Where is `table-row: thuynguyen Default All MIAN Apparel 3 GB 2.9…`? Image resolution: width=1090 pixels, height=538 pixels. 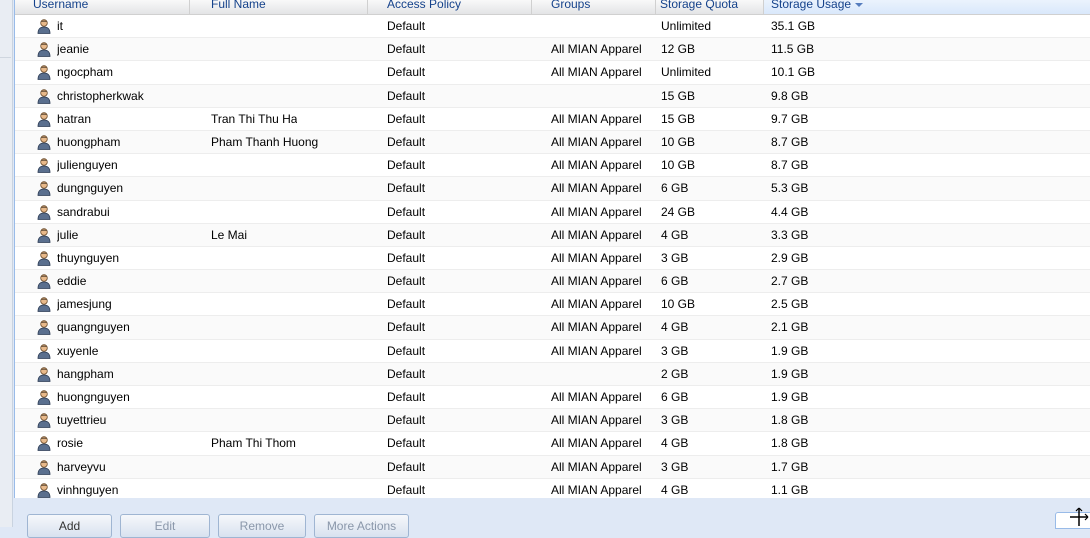
table-row: thuynguyen Default All MIAN Apparel 3 GB 2.9… is located at coordinates (552, 259).